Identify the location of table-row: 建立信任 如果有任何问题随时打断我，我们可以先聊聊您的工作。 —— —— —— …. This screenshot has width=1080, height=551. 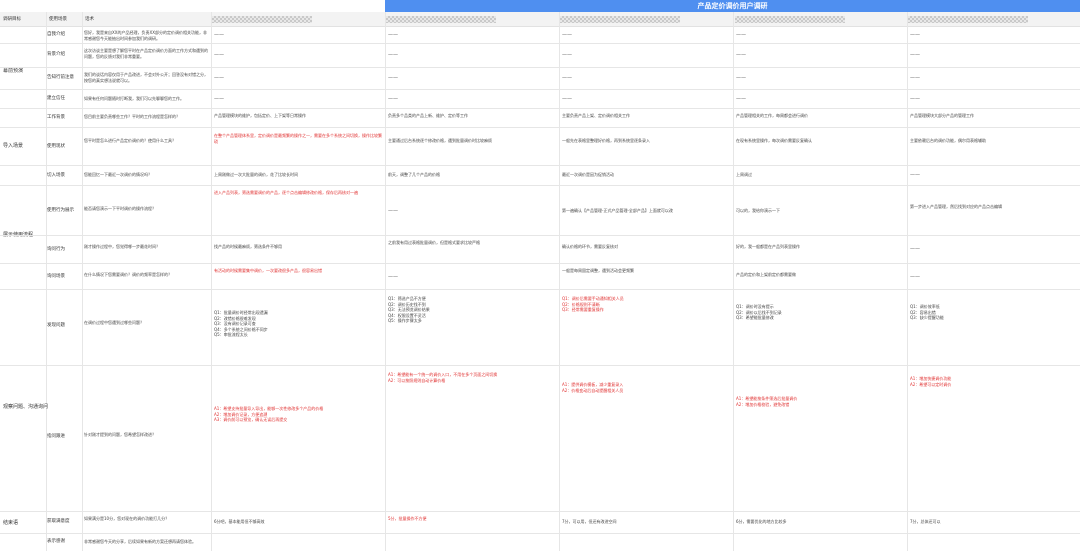
(540, 99).